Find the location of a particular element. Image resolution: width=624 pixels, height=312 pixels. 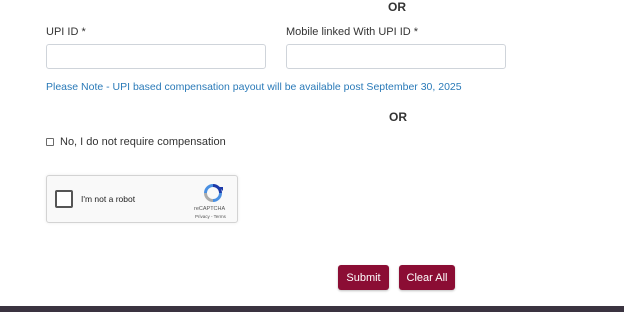

or-separator-middle: OR is located at coordinates (398, 117).